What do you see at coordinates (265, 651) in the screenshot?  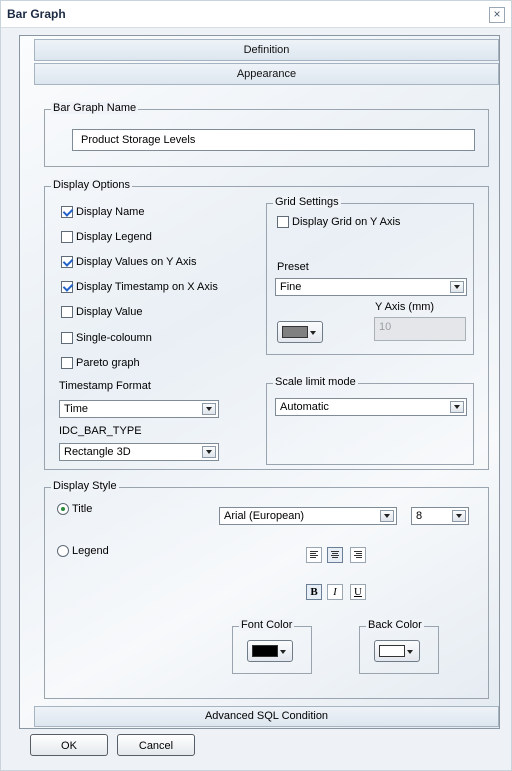 I see `font-color-swatch` at bounding box center [265, 651].